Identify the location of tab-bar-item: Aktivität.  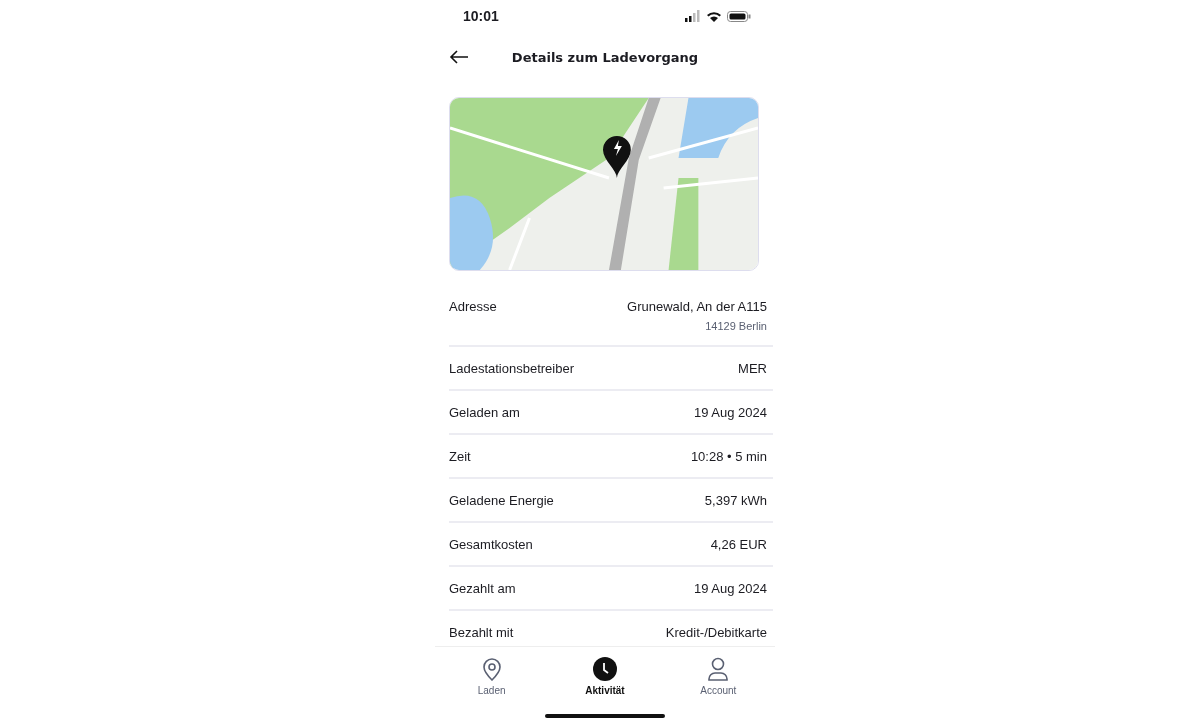
(605, 676).